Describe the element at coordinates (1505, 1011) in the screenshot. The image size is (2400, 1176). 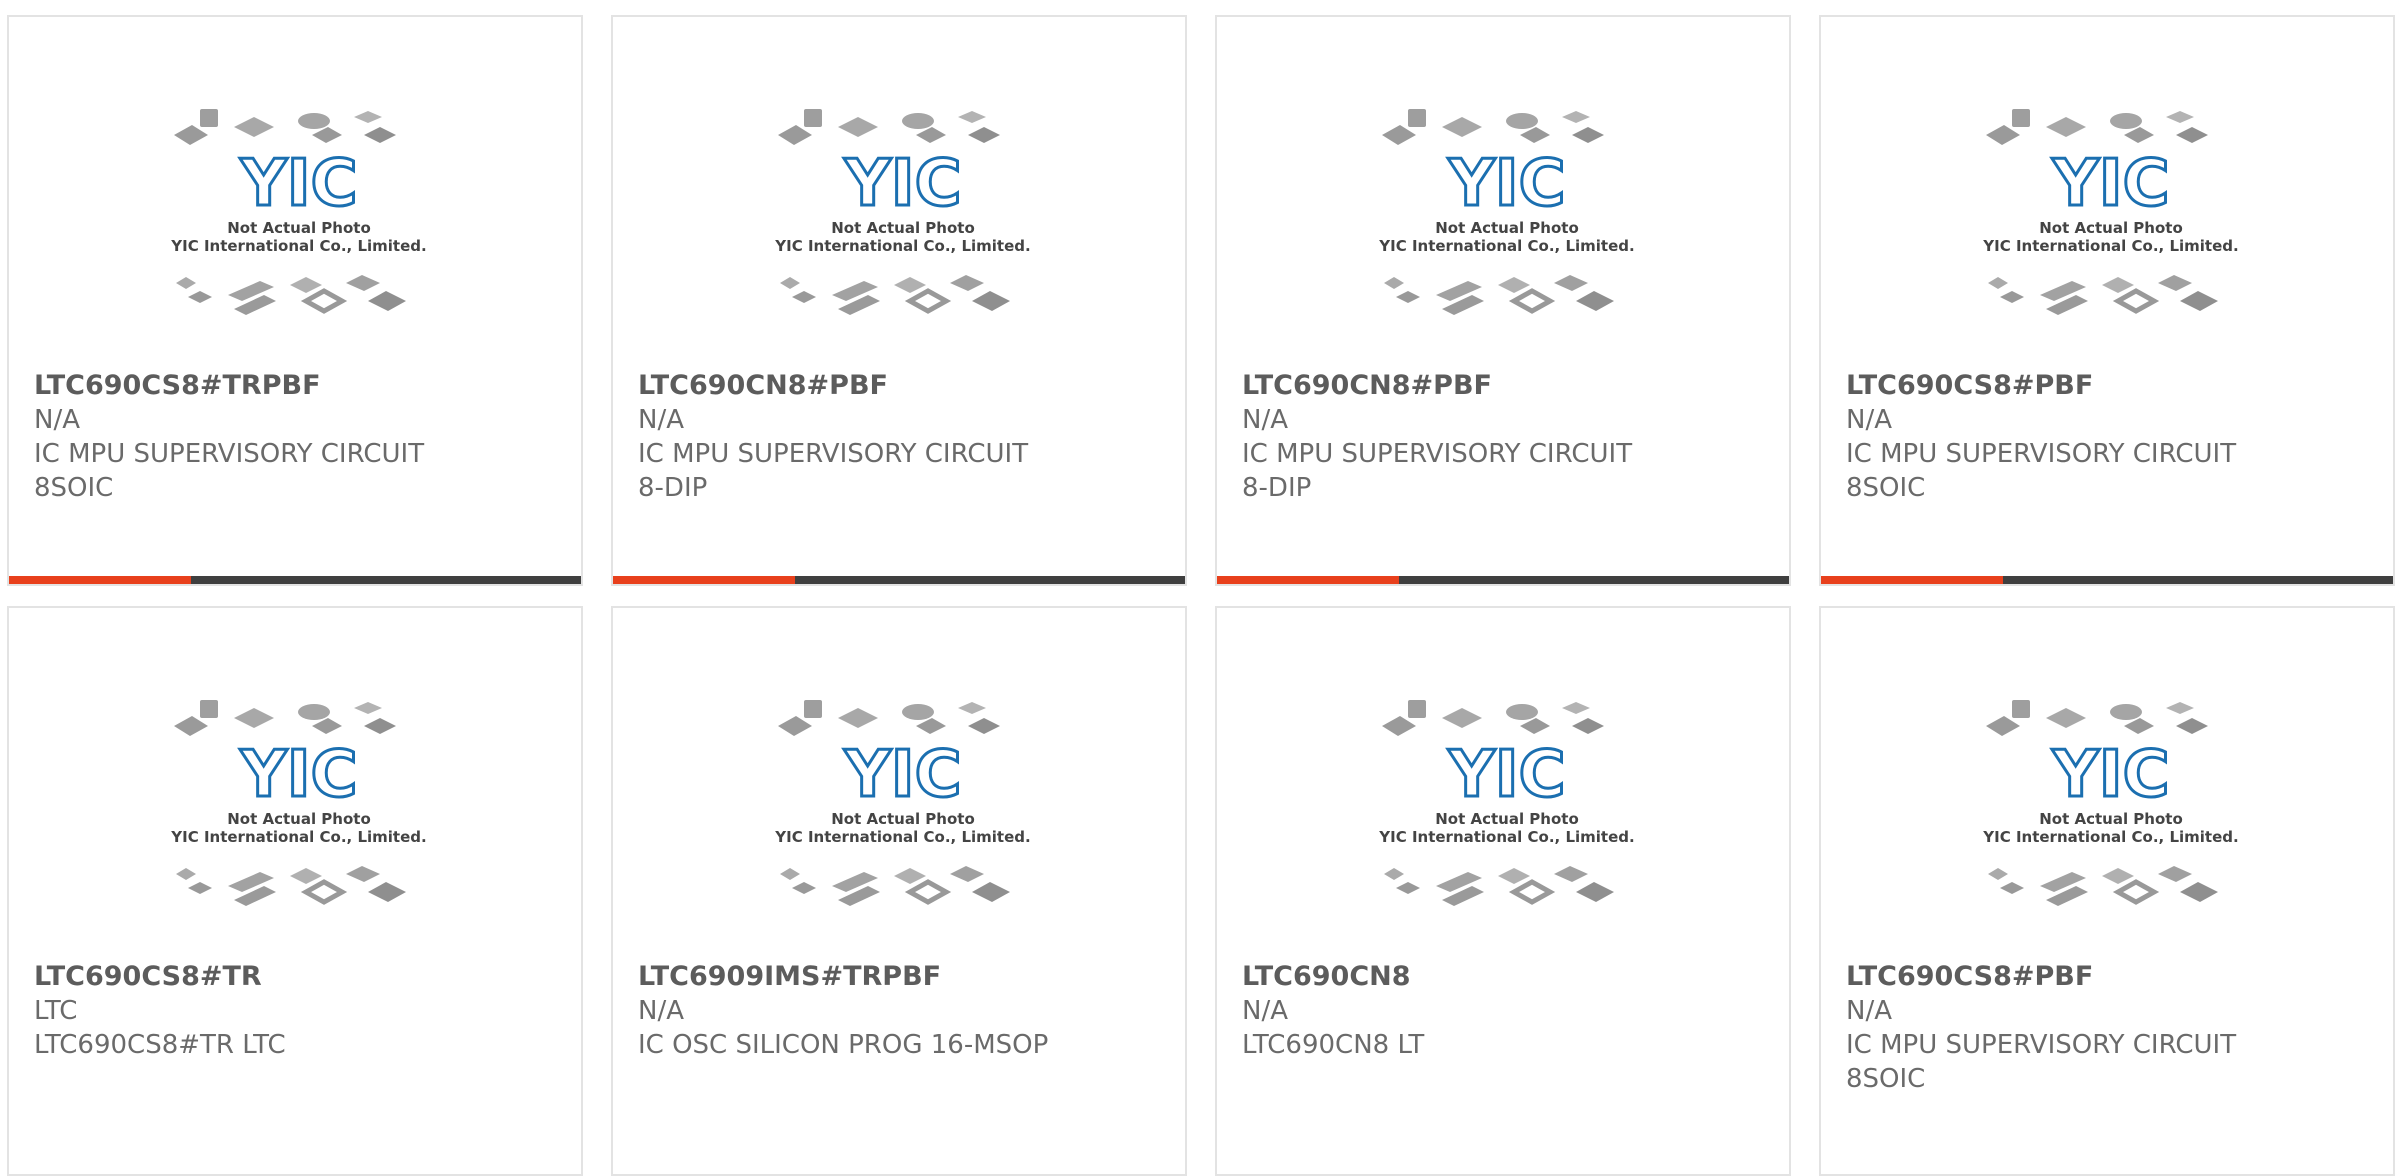
I see `product-info: LTC690CN8 N/A LTC690CN8 LT` at that location.